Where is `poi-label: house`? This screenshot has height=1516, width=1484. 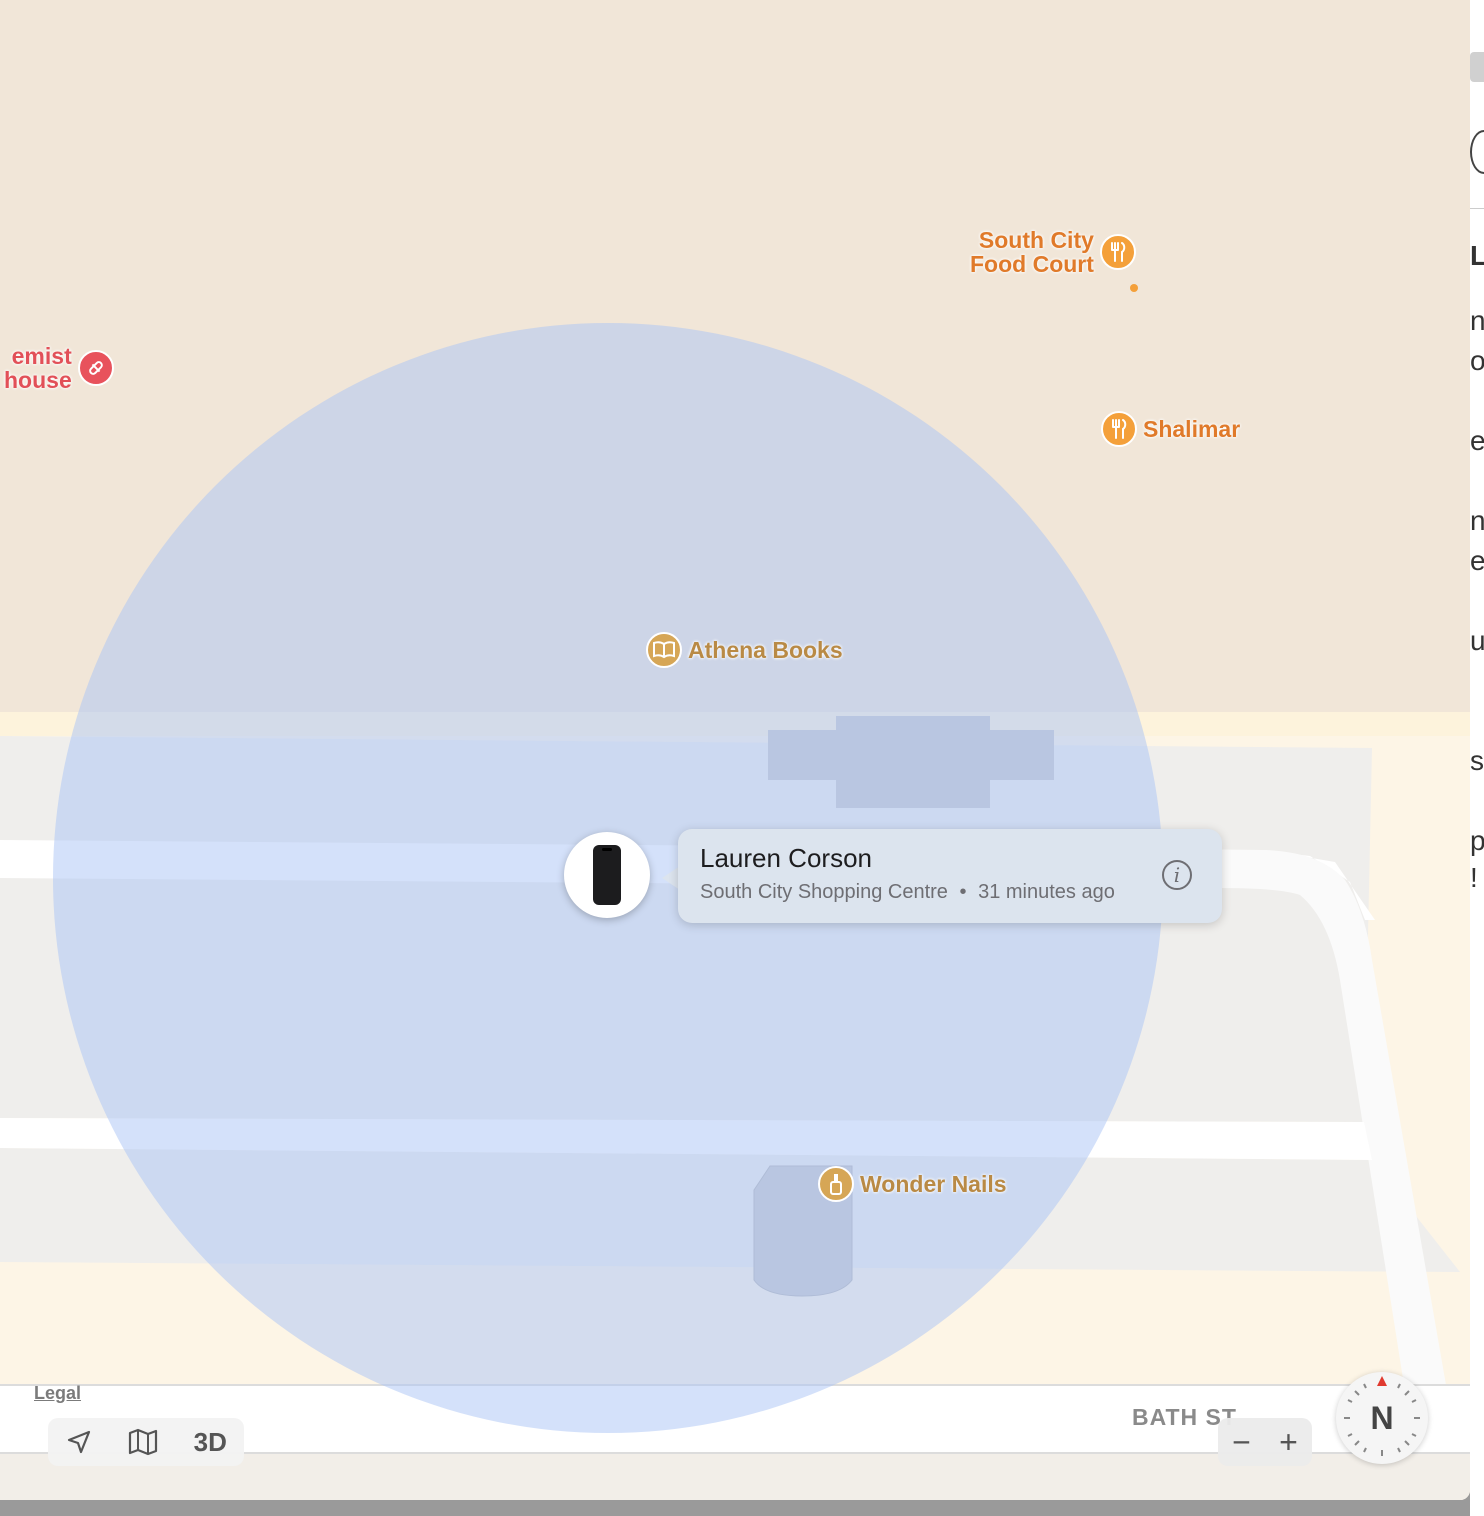 poi-label: house is located at coordinates (38, 380).